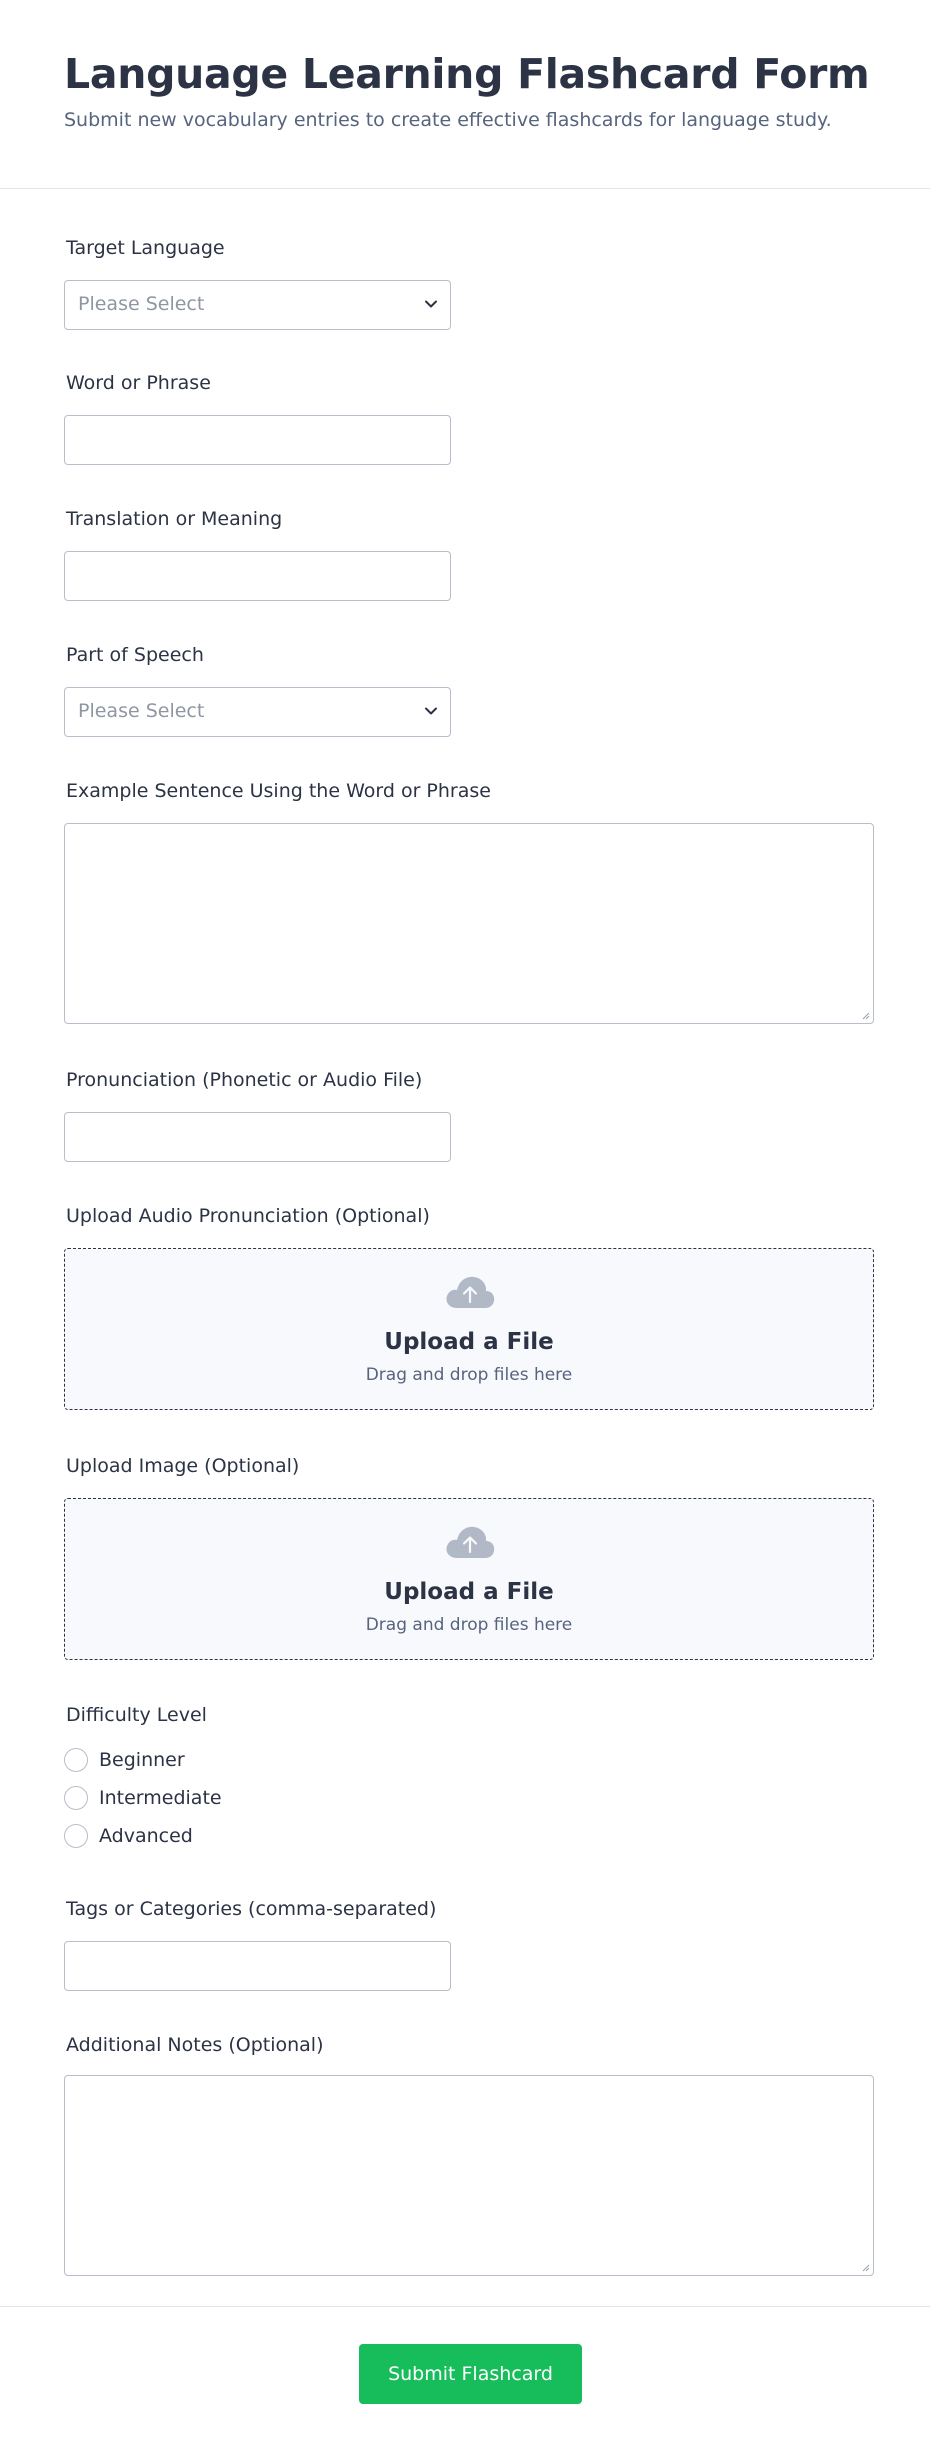  I want to click on form-footer: Submit Flashcard, so click(465, 2381).